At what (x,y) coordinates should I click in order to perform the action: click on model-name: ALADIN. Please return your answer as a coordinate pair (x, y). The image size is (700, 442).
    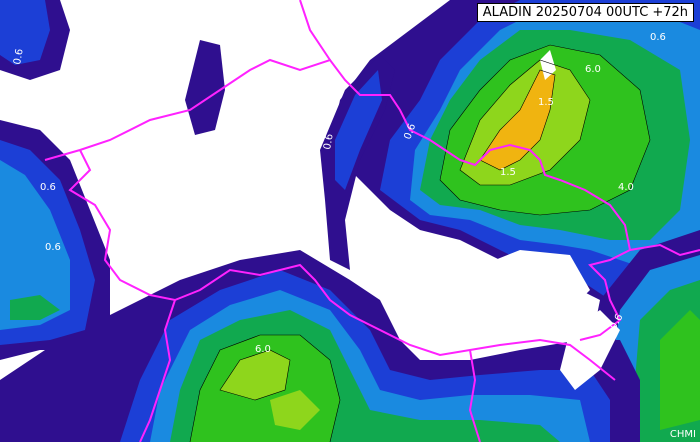
    Looking at the image, I should click on (507, 12).